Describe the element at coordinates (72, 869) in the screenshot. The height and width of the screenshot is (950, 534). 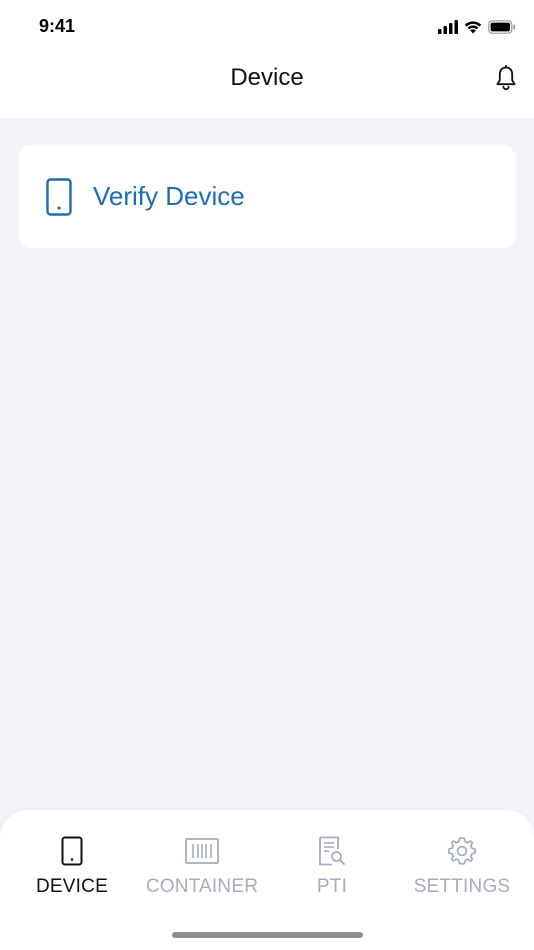
I see `tab-device: DEVICE` at that location.